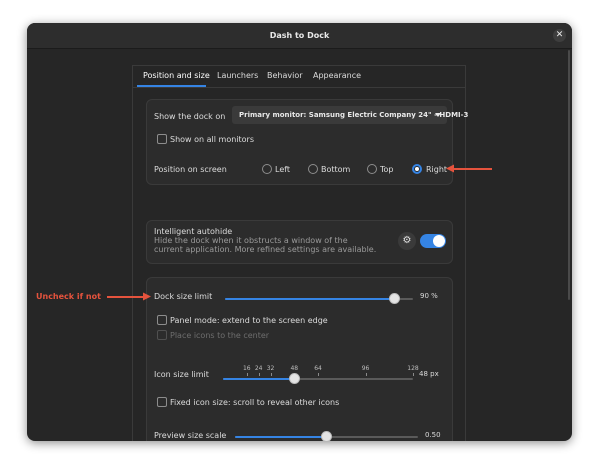 The height and width of the screenshot is (473, 600). I want to click on radio-right-label: Right, so click(437, 169).